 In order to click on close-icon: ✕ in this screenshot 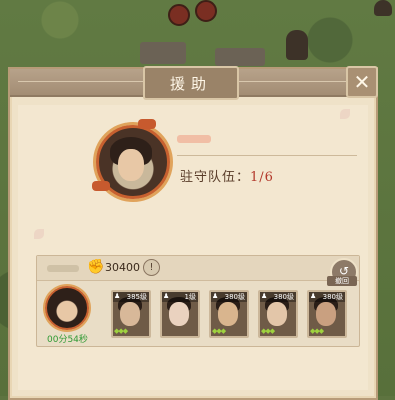, I will do `click(362, 82)`.